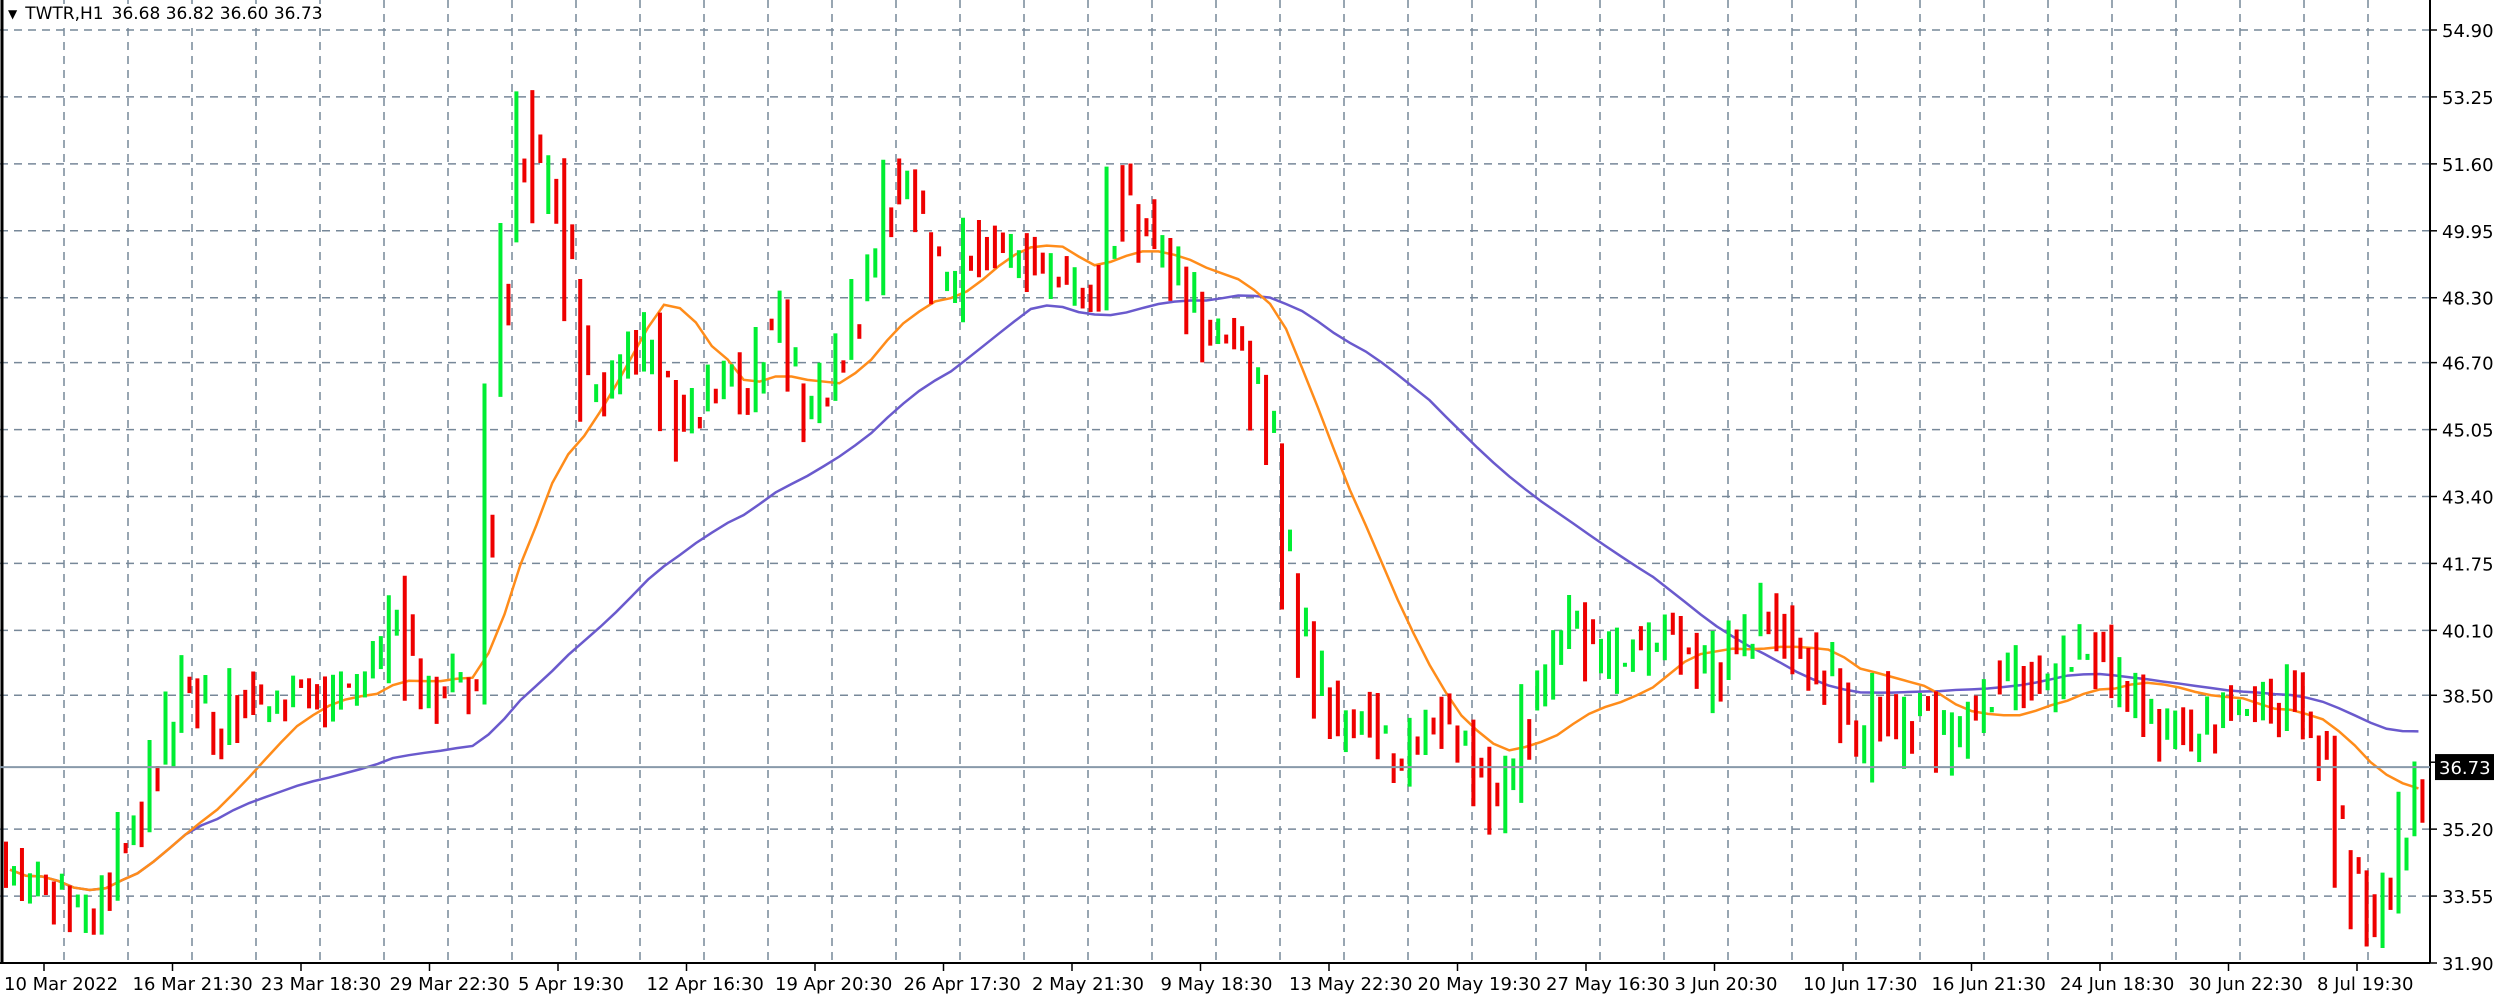 This screenshot has width=2494, height=996. What do you see at coordinates (321, 984) in the screenshot?
I see `x-tick-label: 23 Mar 18:30` at bounding box center [321, 984].